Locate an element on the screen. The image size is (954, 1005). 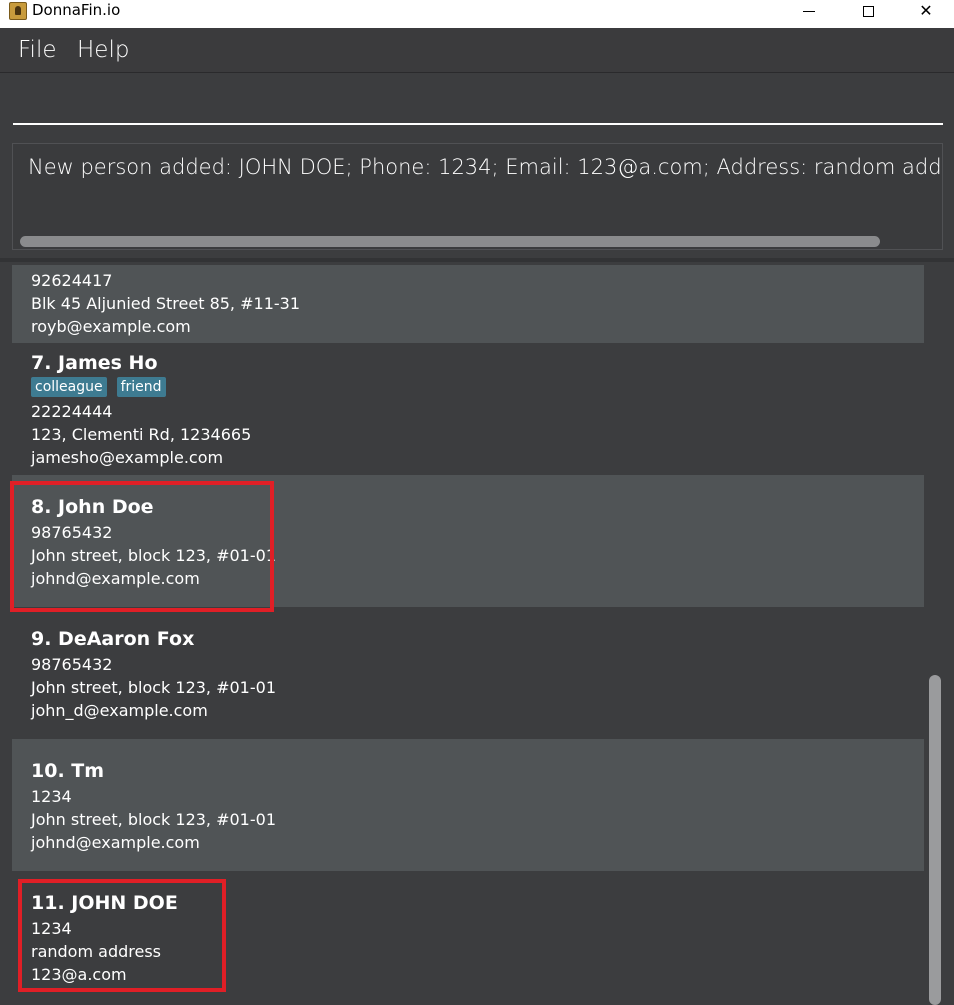
person-name: 11. JOHN DOE is located at coordinates (104, 903).